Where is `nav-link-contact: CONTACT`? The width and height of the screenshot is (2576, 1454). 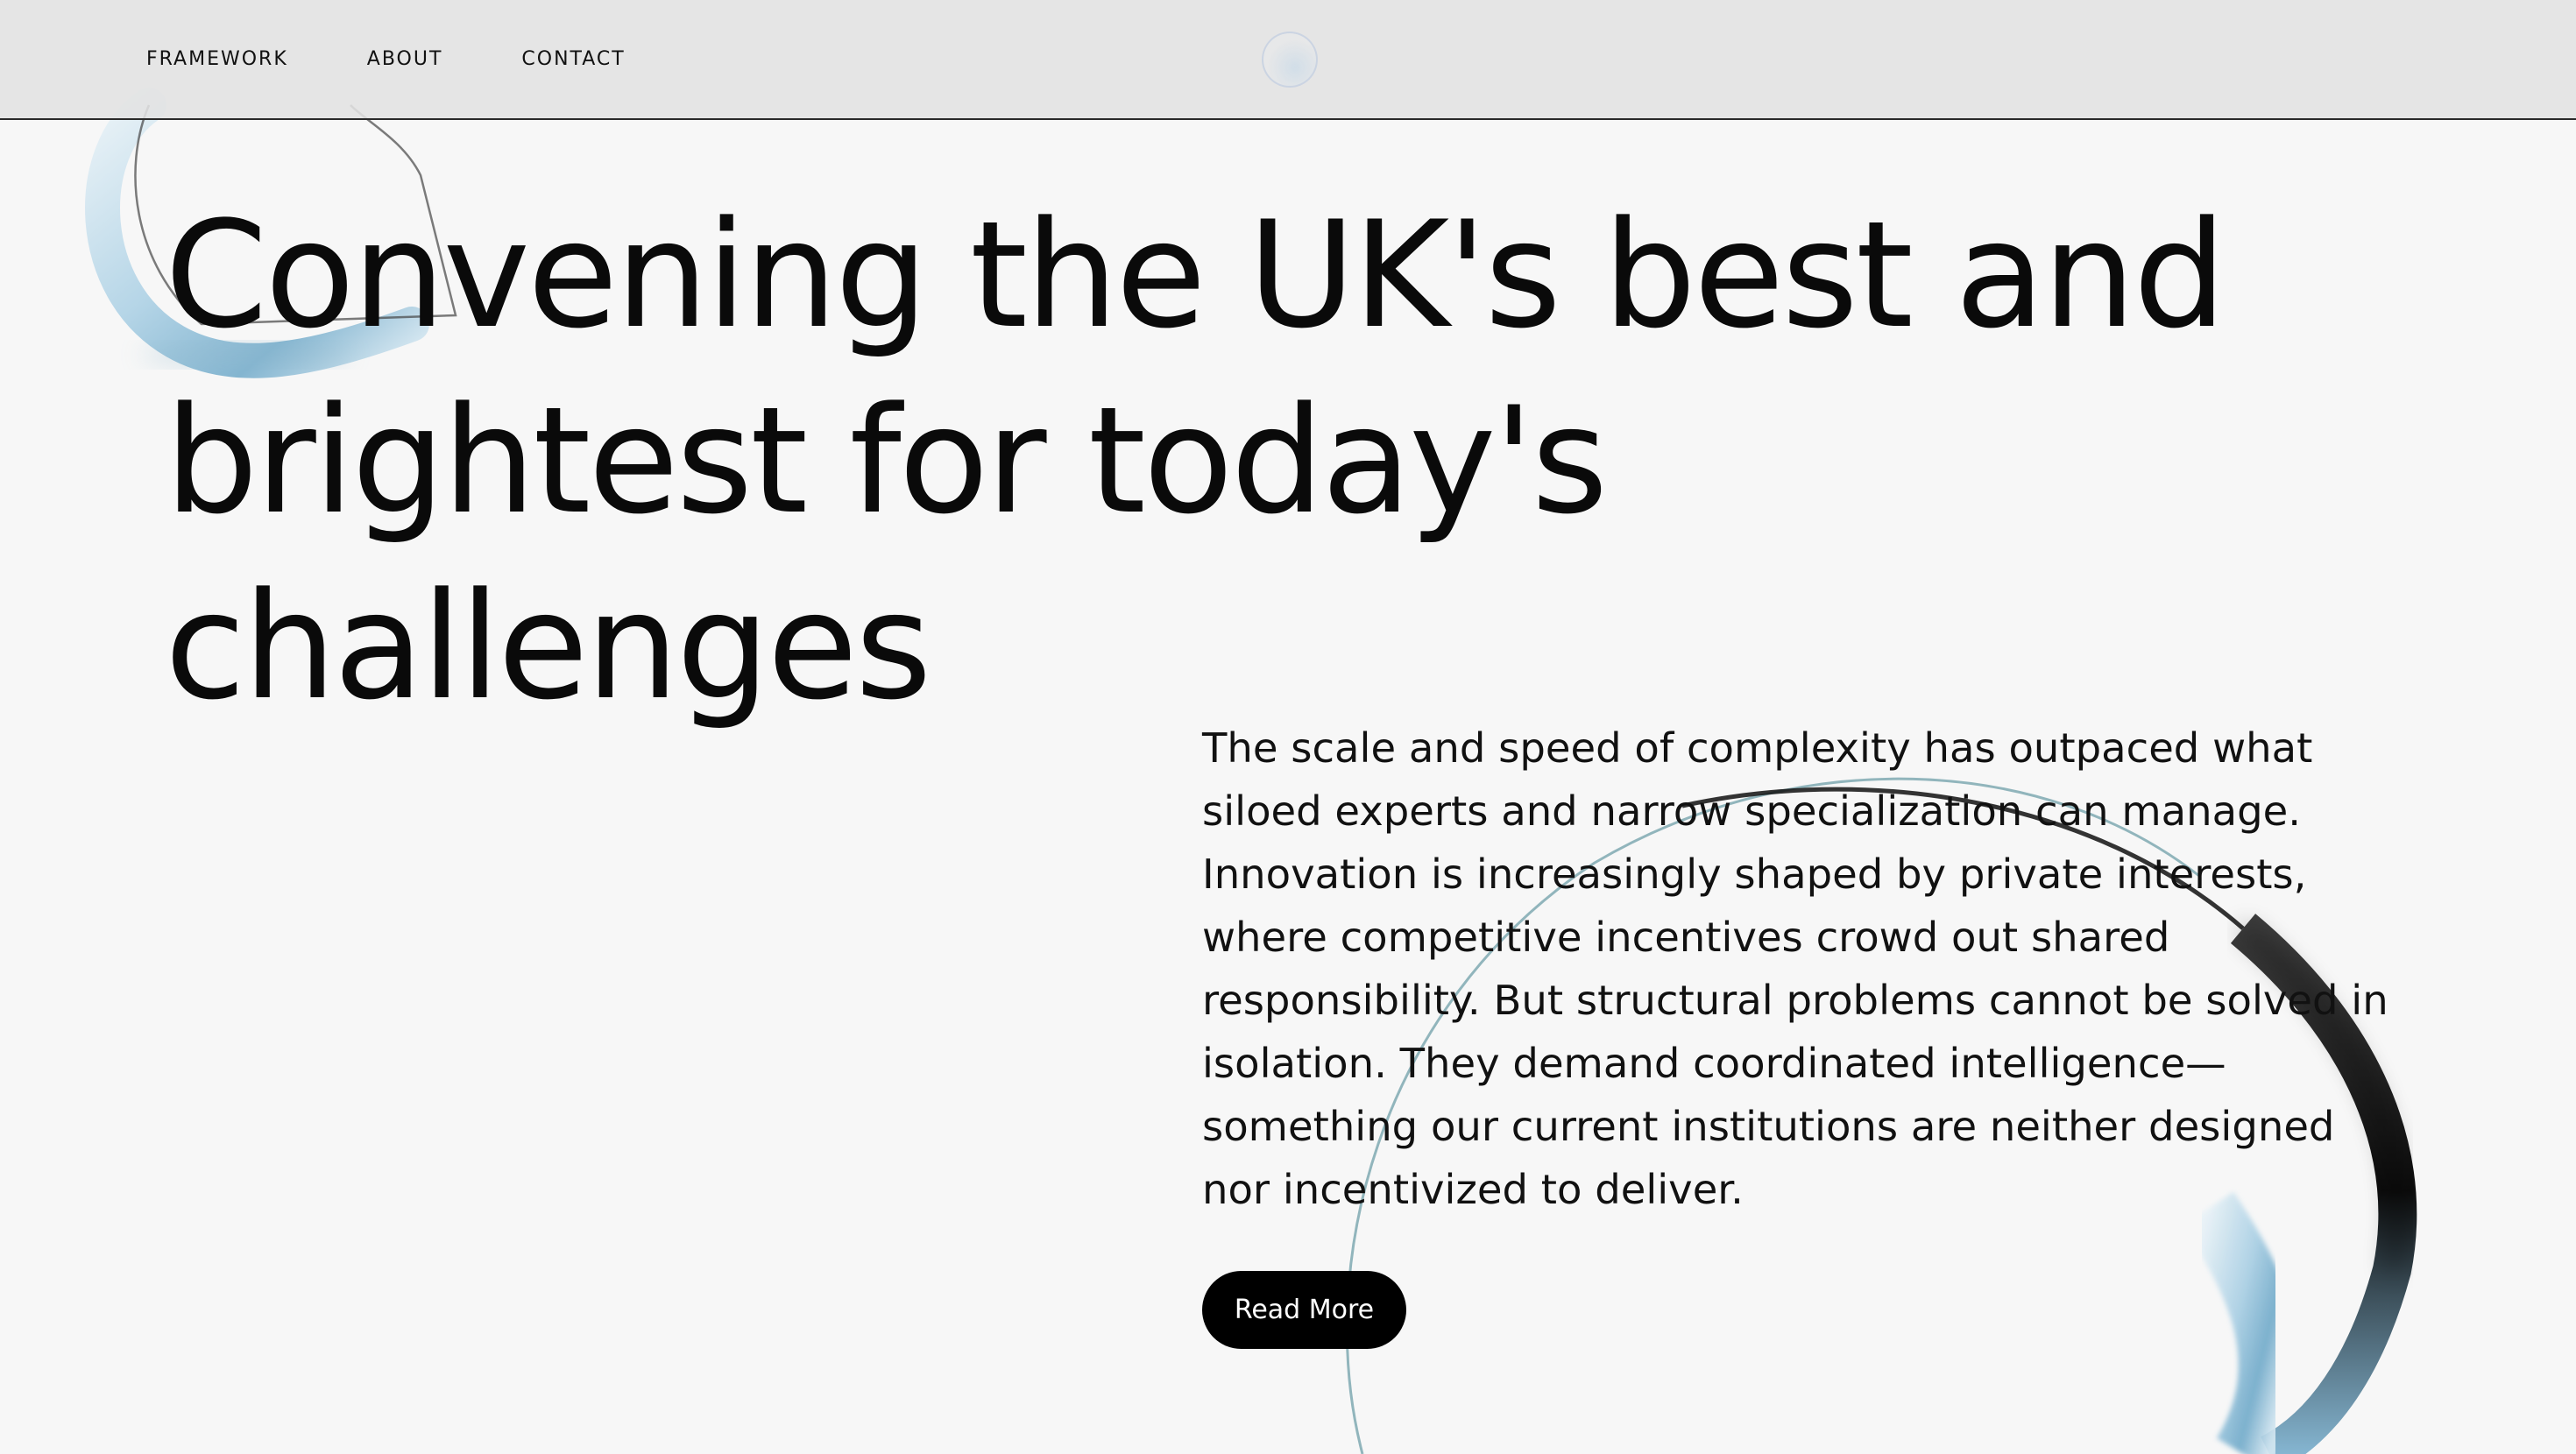 nav-link-contact: CONTACT is located at coordinates (573, 59).